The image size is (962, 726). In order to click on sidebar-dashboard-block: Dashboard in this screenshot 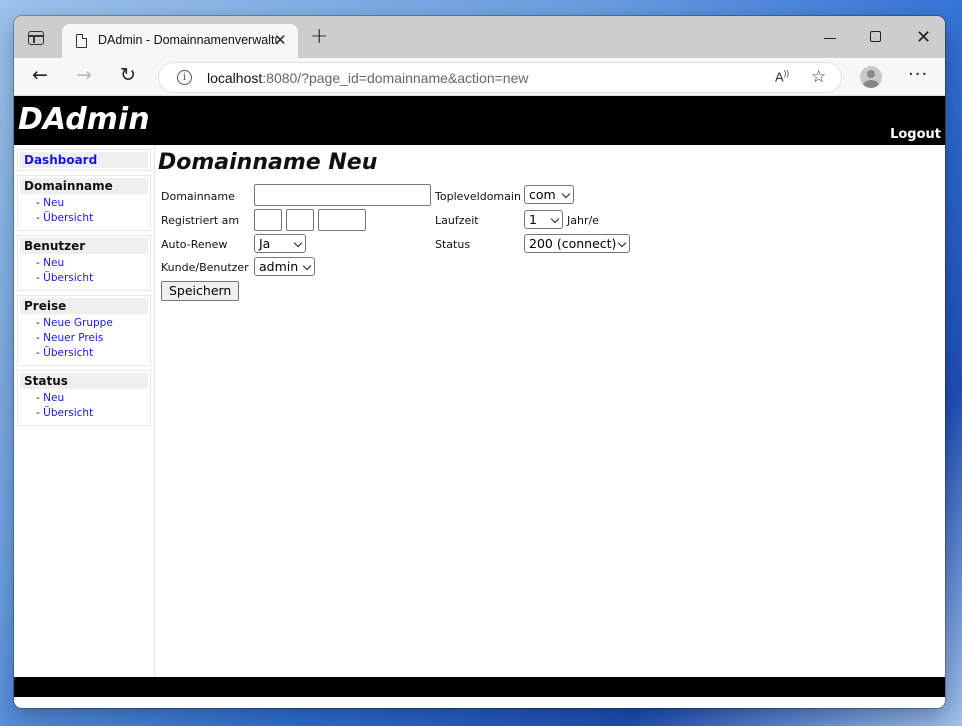, I will do `click(84, 160)`.